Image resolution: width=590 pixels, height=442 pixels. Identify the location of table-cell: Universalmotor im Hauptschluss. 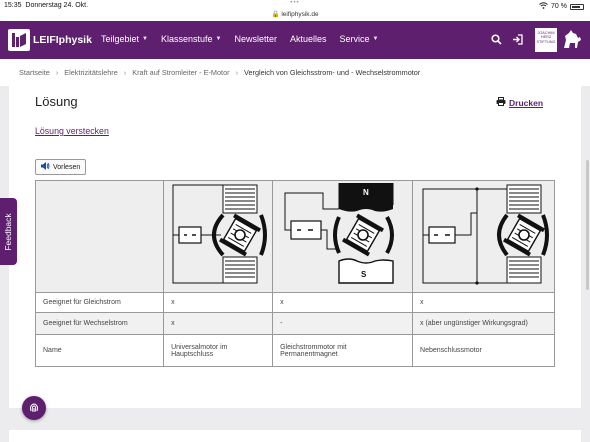
(218, 350).